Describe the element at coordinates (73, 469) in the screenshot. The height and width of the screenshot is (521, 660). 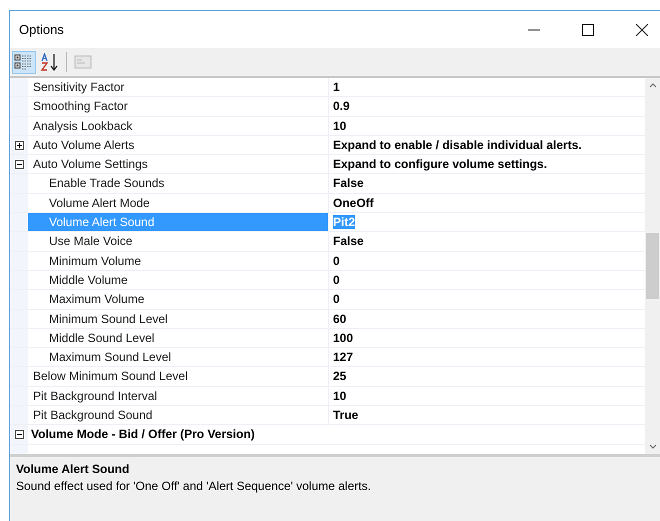
I see `description-title: Volume Alert Sound` at that location.